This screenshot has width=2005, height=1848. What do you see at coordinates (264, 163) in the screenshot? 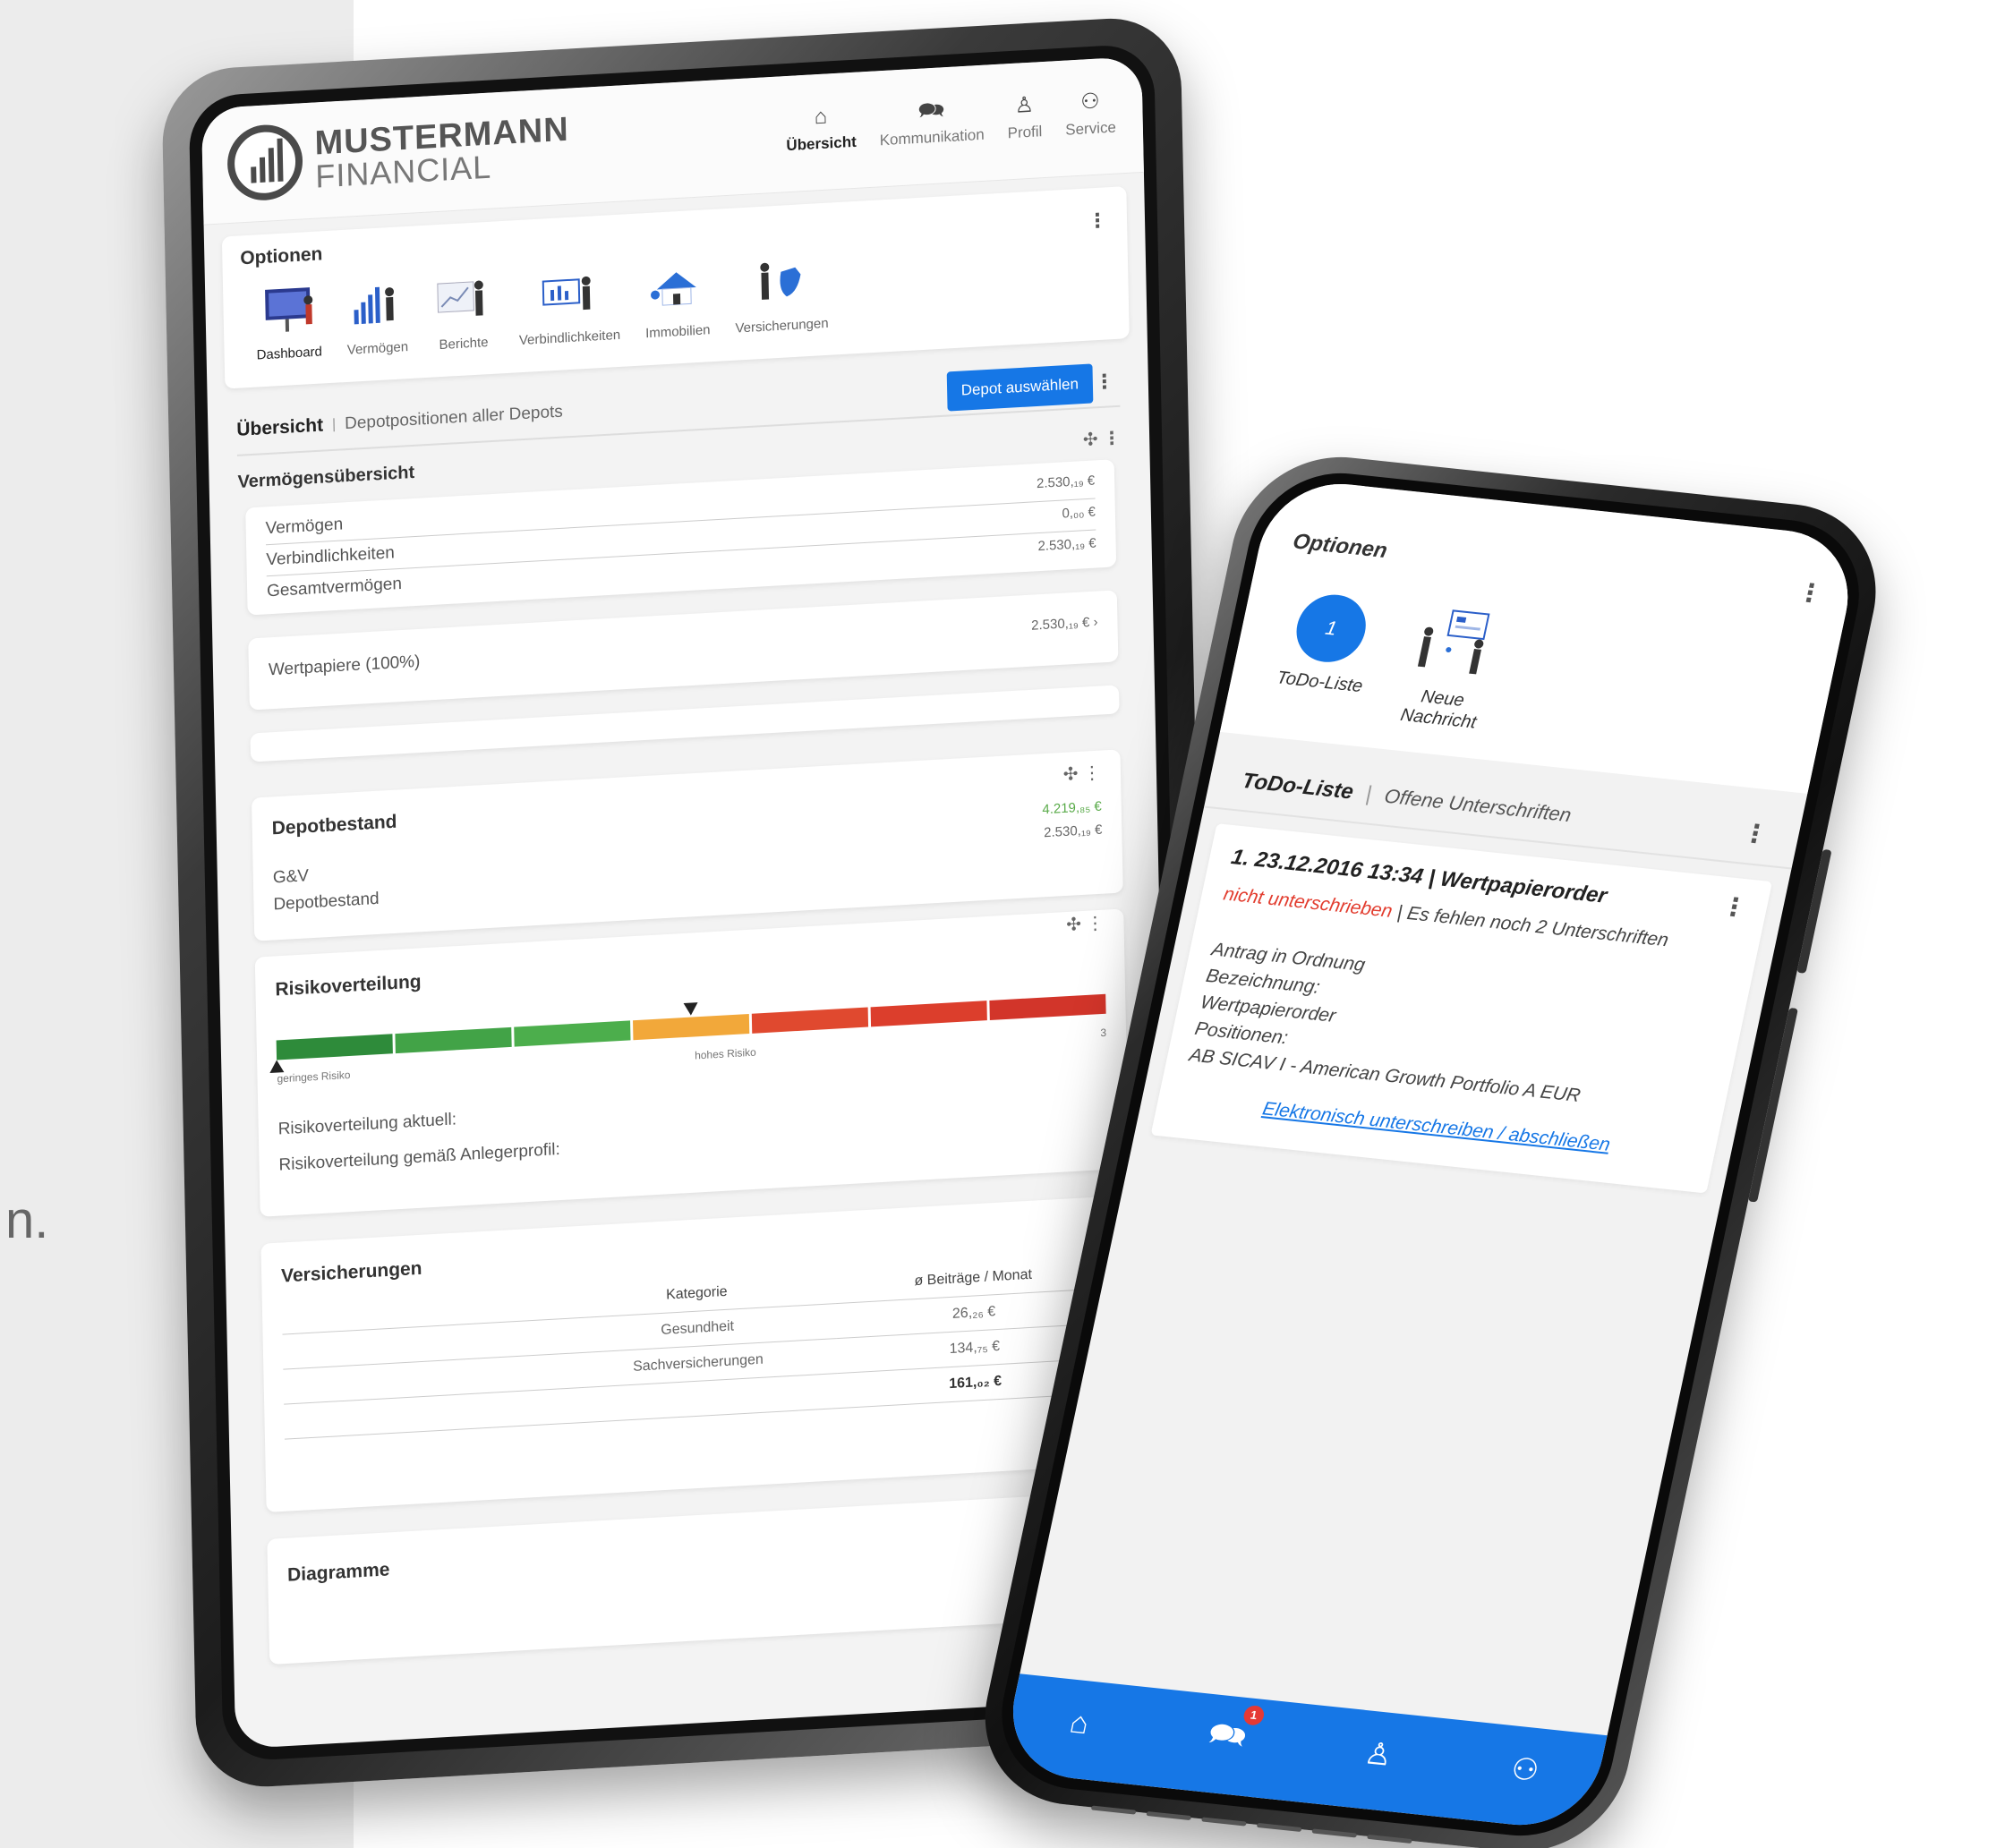
I see `logo-icon` at bounding box center [264, 163].